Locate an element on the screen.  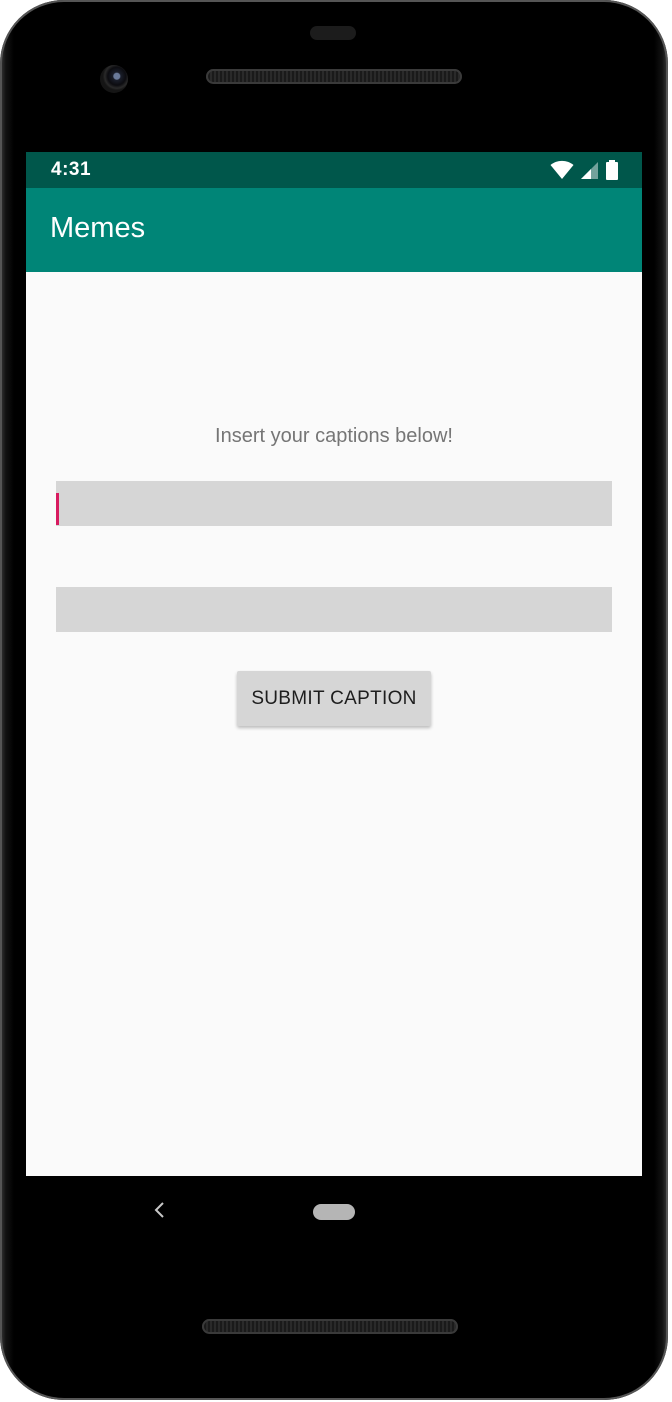
navigation-bar is located at coordinates (334, 1212).